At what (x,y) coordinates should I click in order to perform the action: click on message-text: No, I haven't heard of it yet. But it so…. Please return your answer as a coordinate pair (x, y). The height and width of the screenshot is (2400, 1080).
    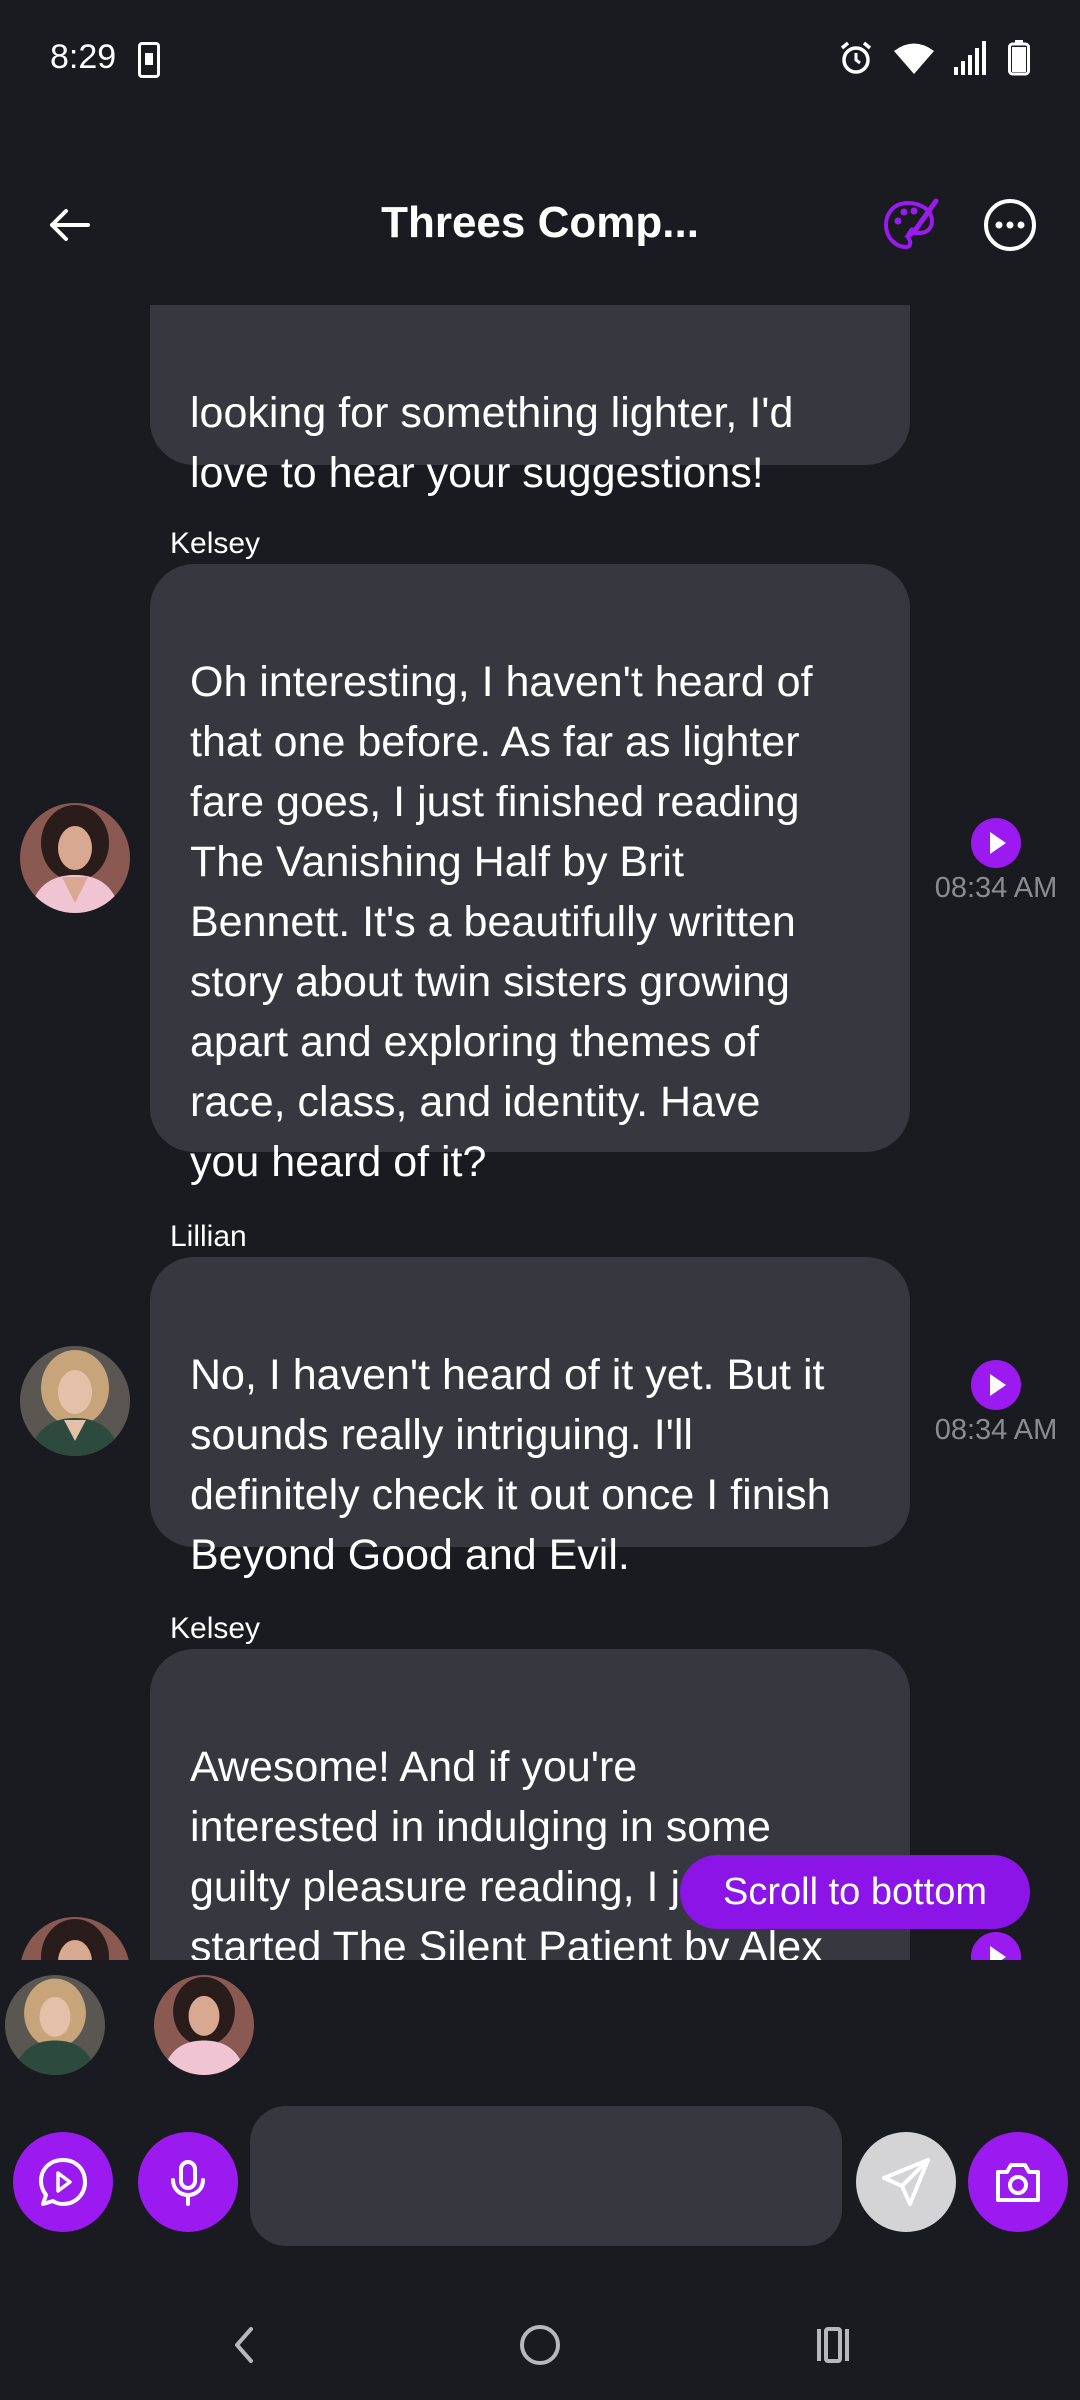
    Looking at the image, I should click on (510, 1465).